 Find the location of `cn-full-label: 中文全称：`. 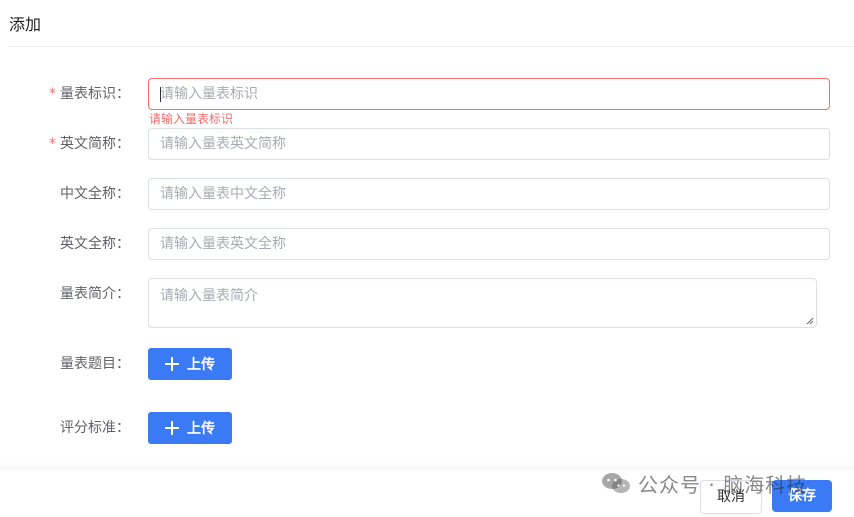

cn-full-label: 中文全称： is located at coordinates (95, 194).